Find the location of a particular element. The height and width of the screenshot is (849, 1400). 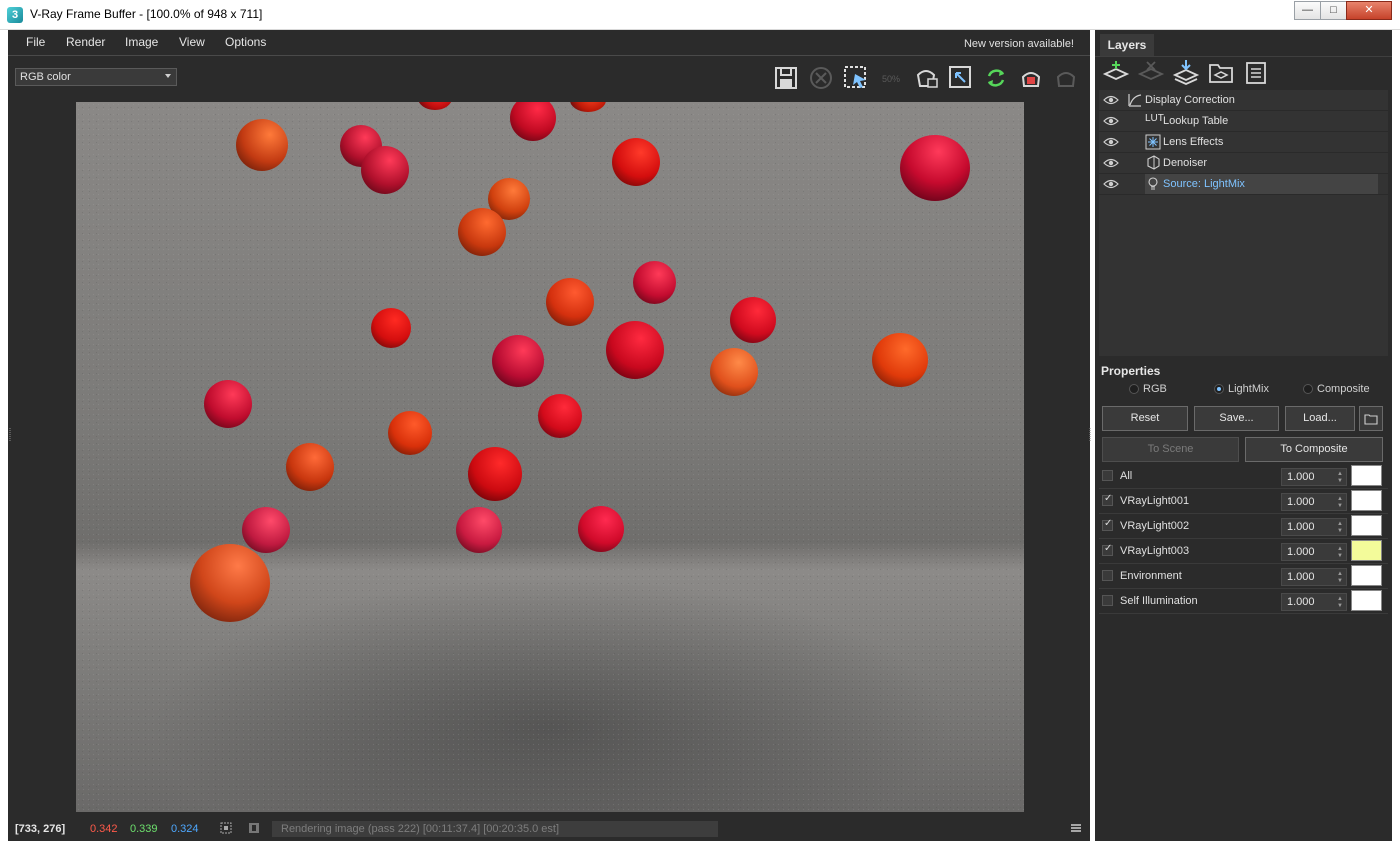

region-render-icon is located at coordinates (856, 78).